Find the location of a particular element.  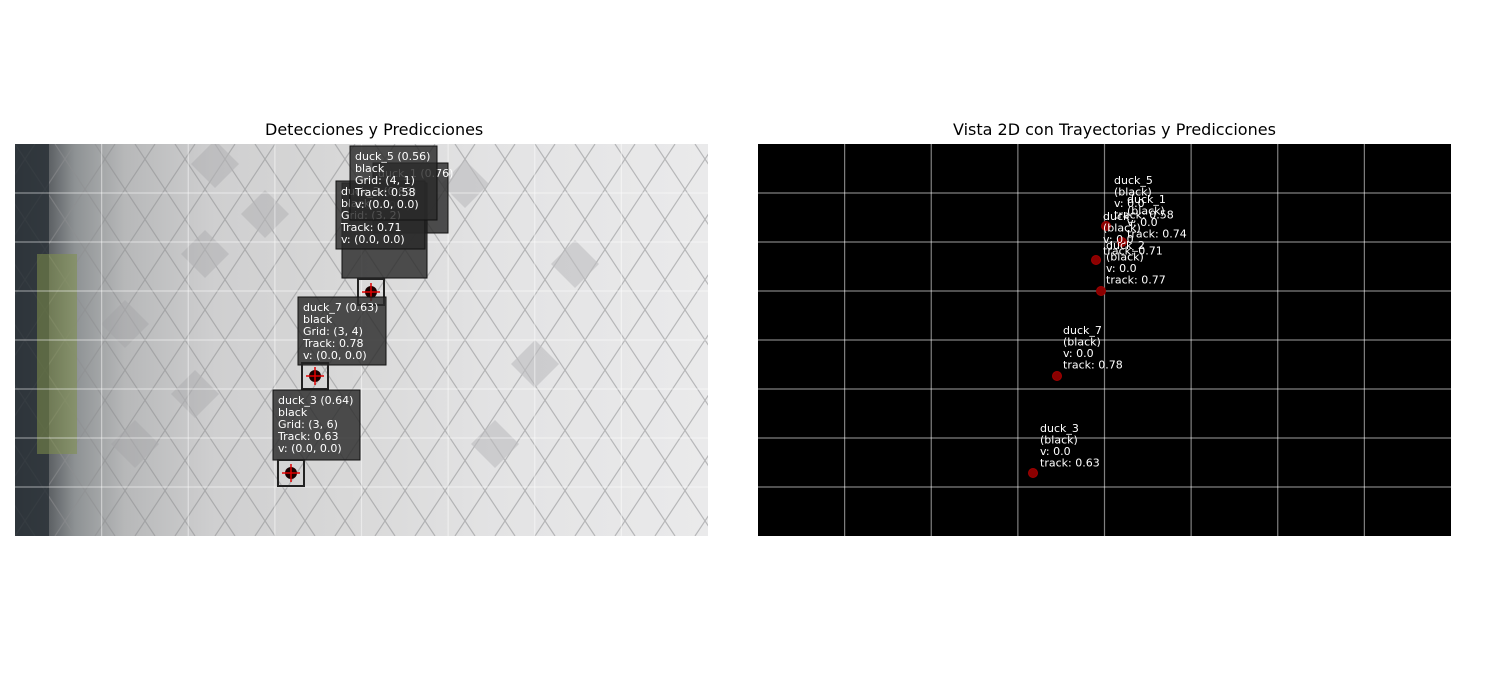

right-panel-title: Vista 2D con Trayectorias y Predicciones is located at coordinates (1114, 129).